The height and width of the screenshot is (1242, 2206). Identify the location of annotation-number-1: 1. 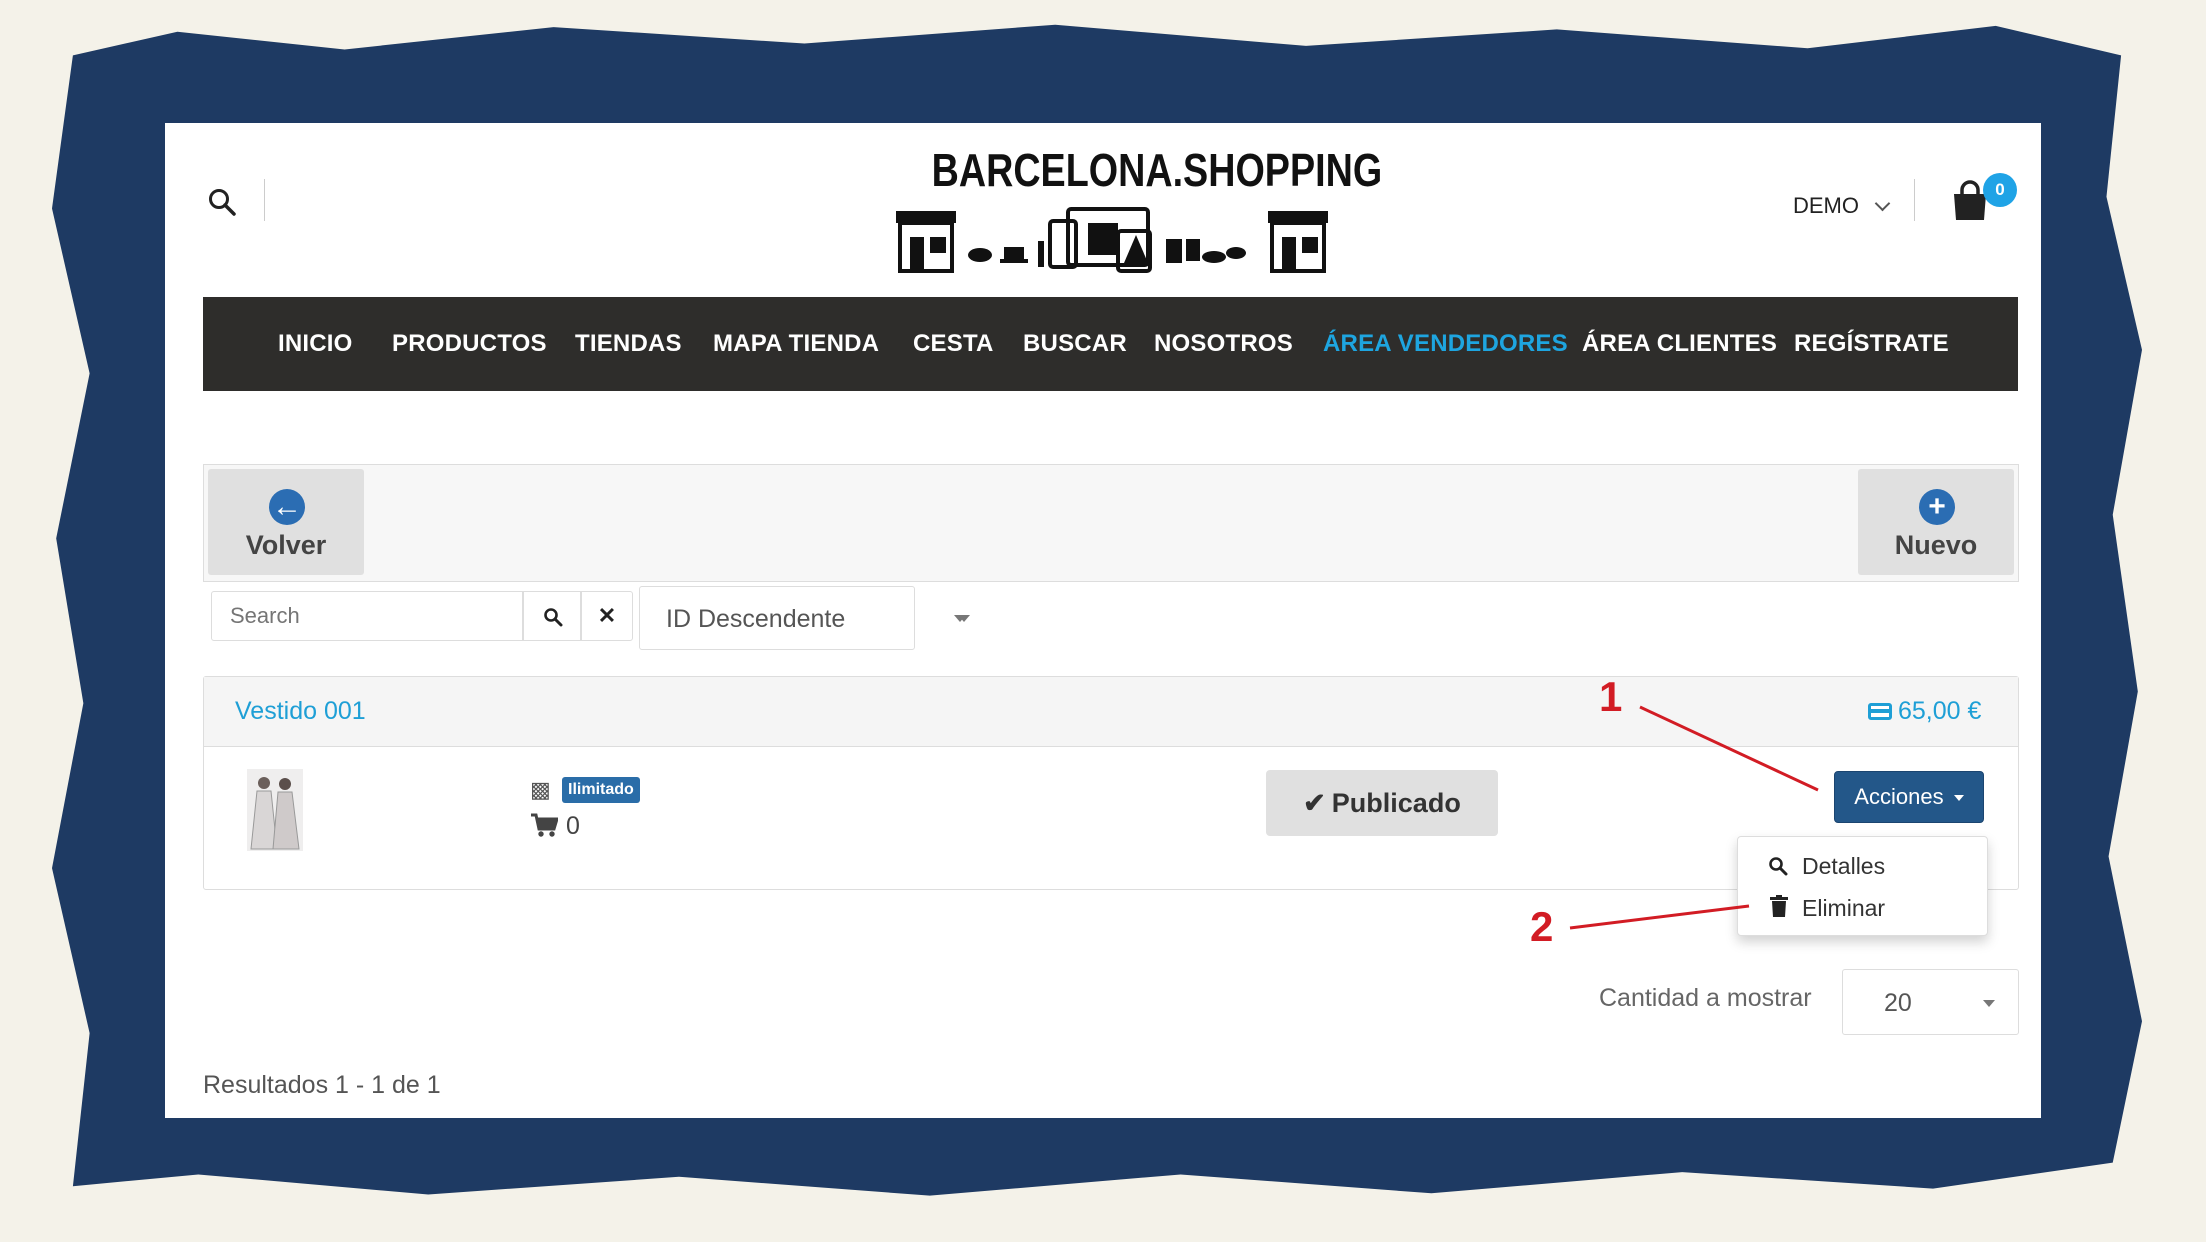
(1611, 696).